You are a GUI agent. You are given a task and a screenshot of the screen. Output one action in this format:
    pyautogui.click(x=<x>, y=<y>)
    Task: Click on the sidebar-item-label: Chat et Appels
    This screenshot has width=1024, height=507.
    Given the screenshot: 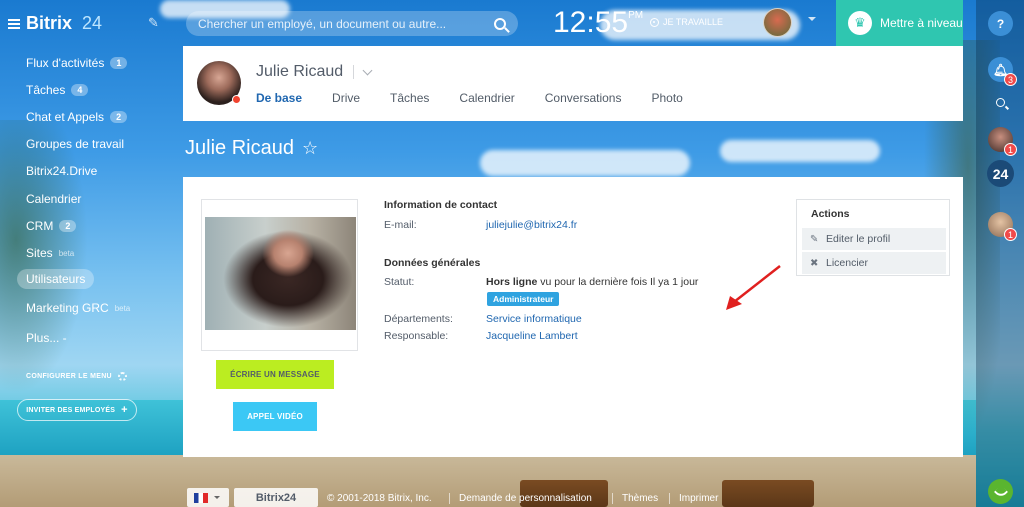 What is the action you would take?
    pyautogui.click(x=65, y=117)
    